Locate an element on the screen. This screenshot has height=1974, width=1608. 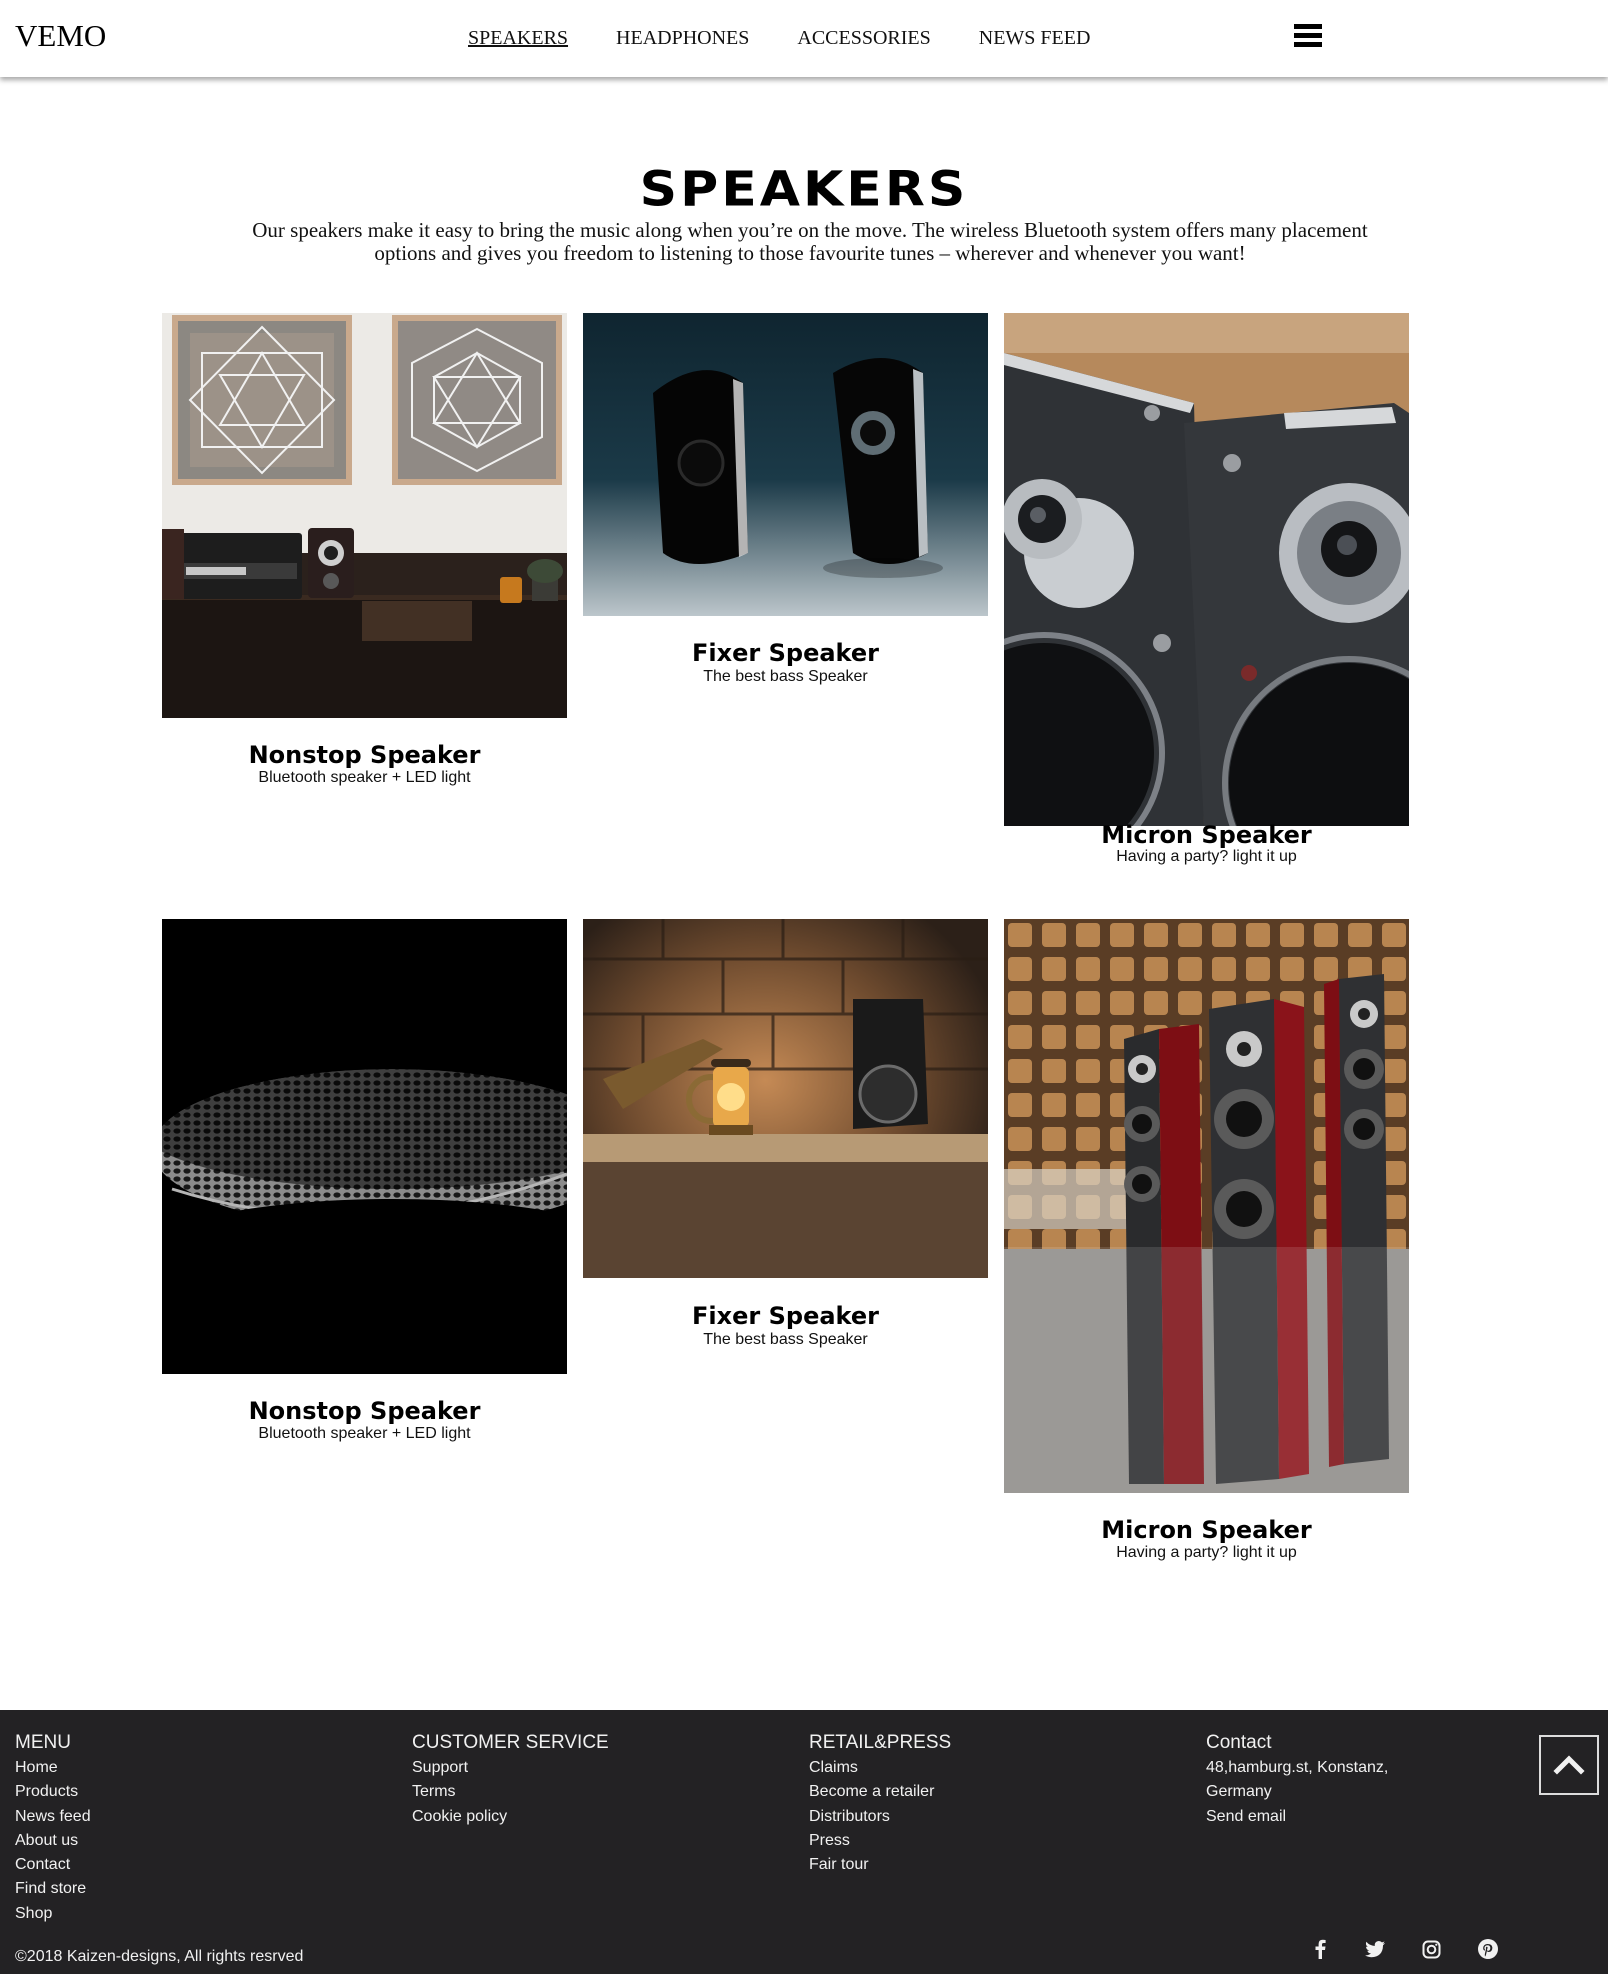
footer-link-become-retailer: Become a retailer is located at coordinates (880, 1792).